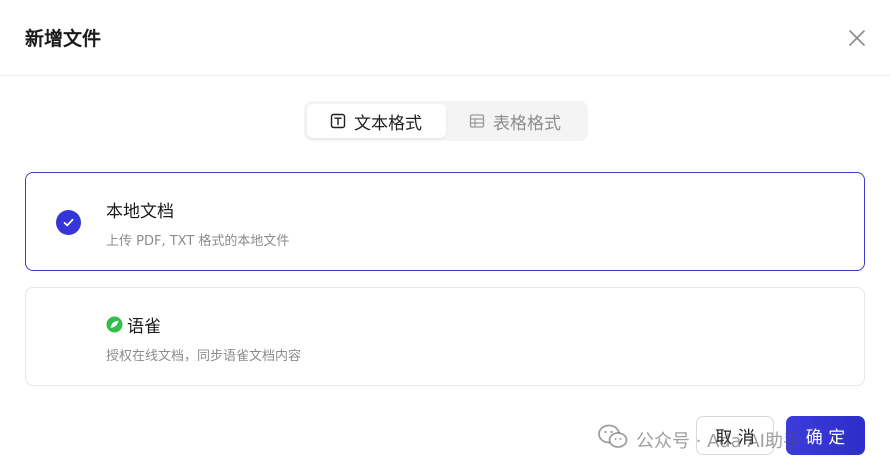 The width and height of the screenshot is (891, 476). Describe the element at coordinates (825, 435) in the screenshot. I see `confirm-button: 确 定` at that location.